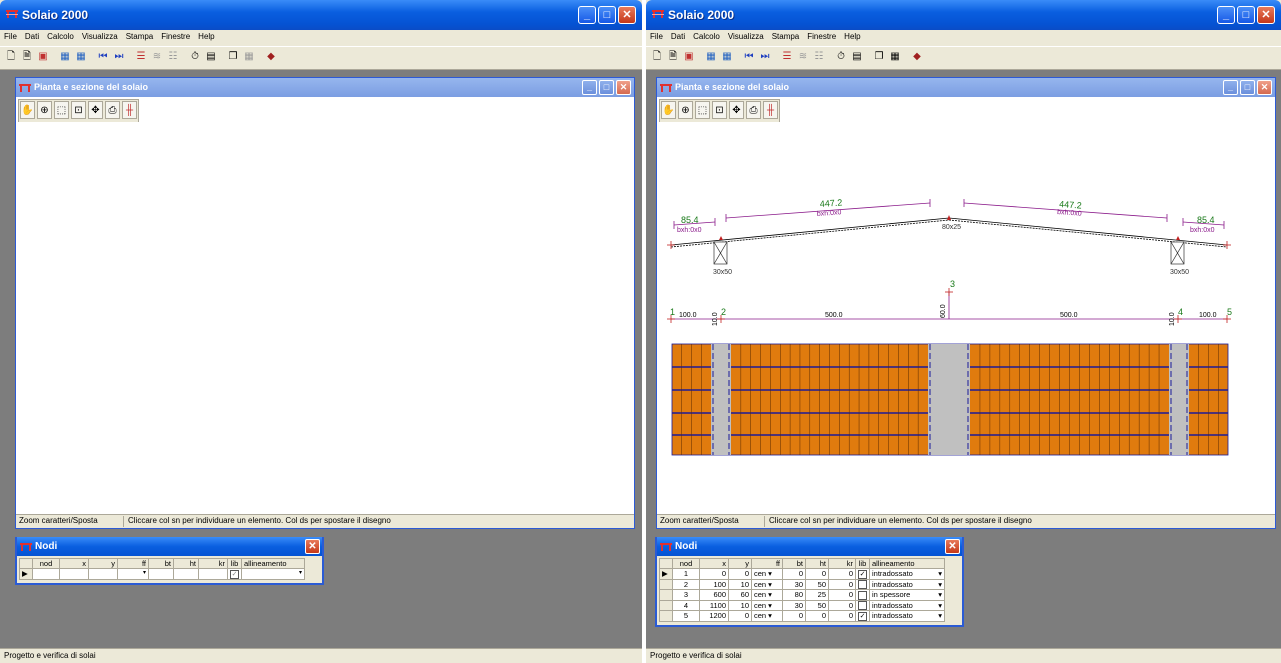 The image size is (1281, 663). I want to click on table-row: ▶ 1 0 0 cen ▾ 0 0 0 ✓ intradossato ▾, so click(802, 574).